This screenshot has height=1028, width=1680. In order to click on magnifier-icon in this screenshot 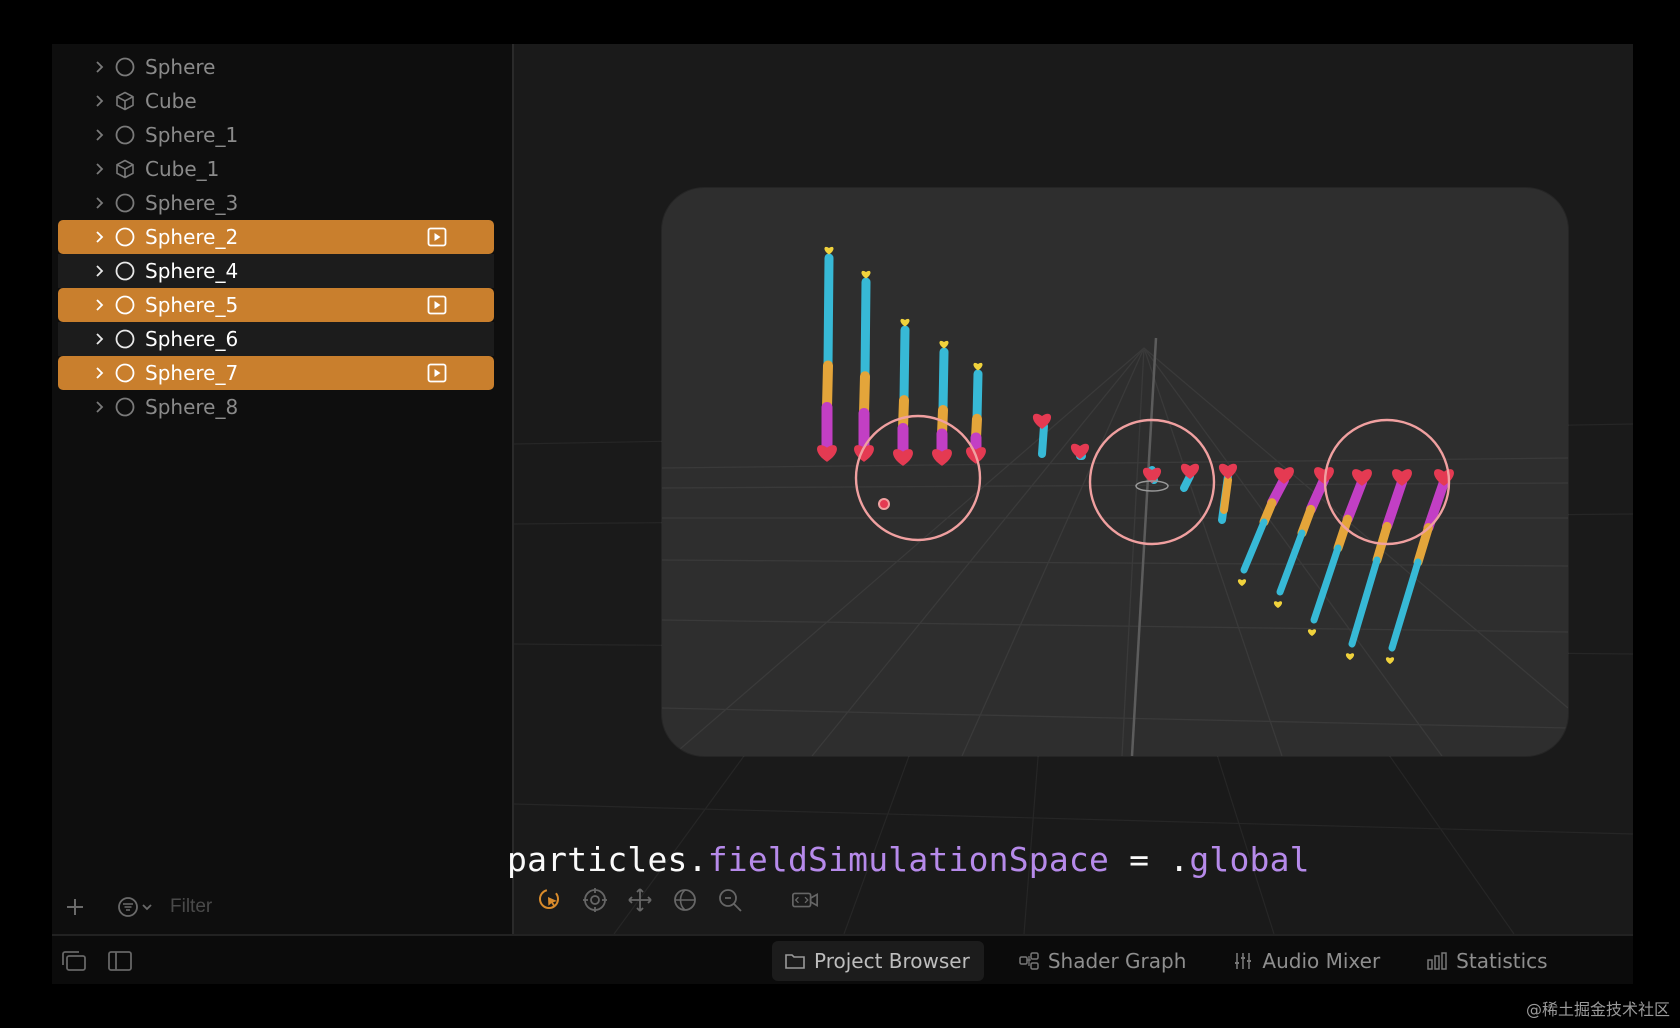, I will do `click(730, 900)`.